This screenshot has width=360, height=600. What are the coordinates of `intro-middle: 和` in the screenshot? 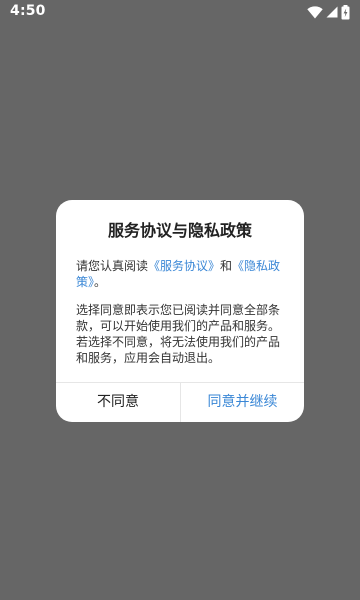 It's located at (226, 266).